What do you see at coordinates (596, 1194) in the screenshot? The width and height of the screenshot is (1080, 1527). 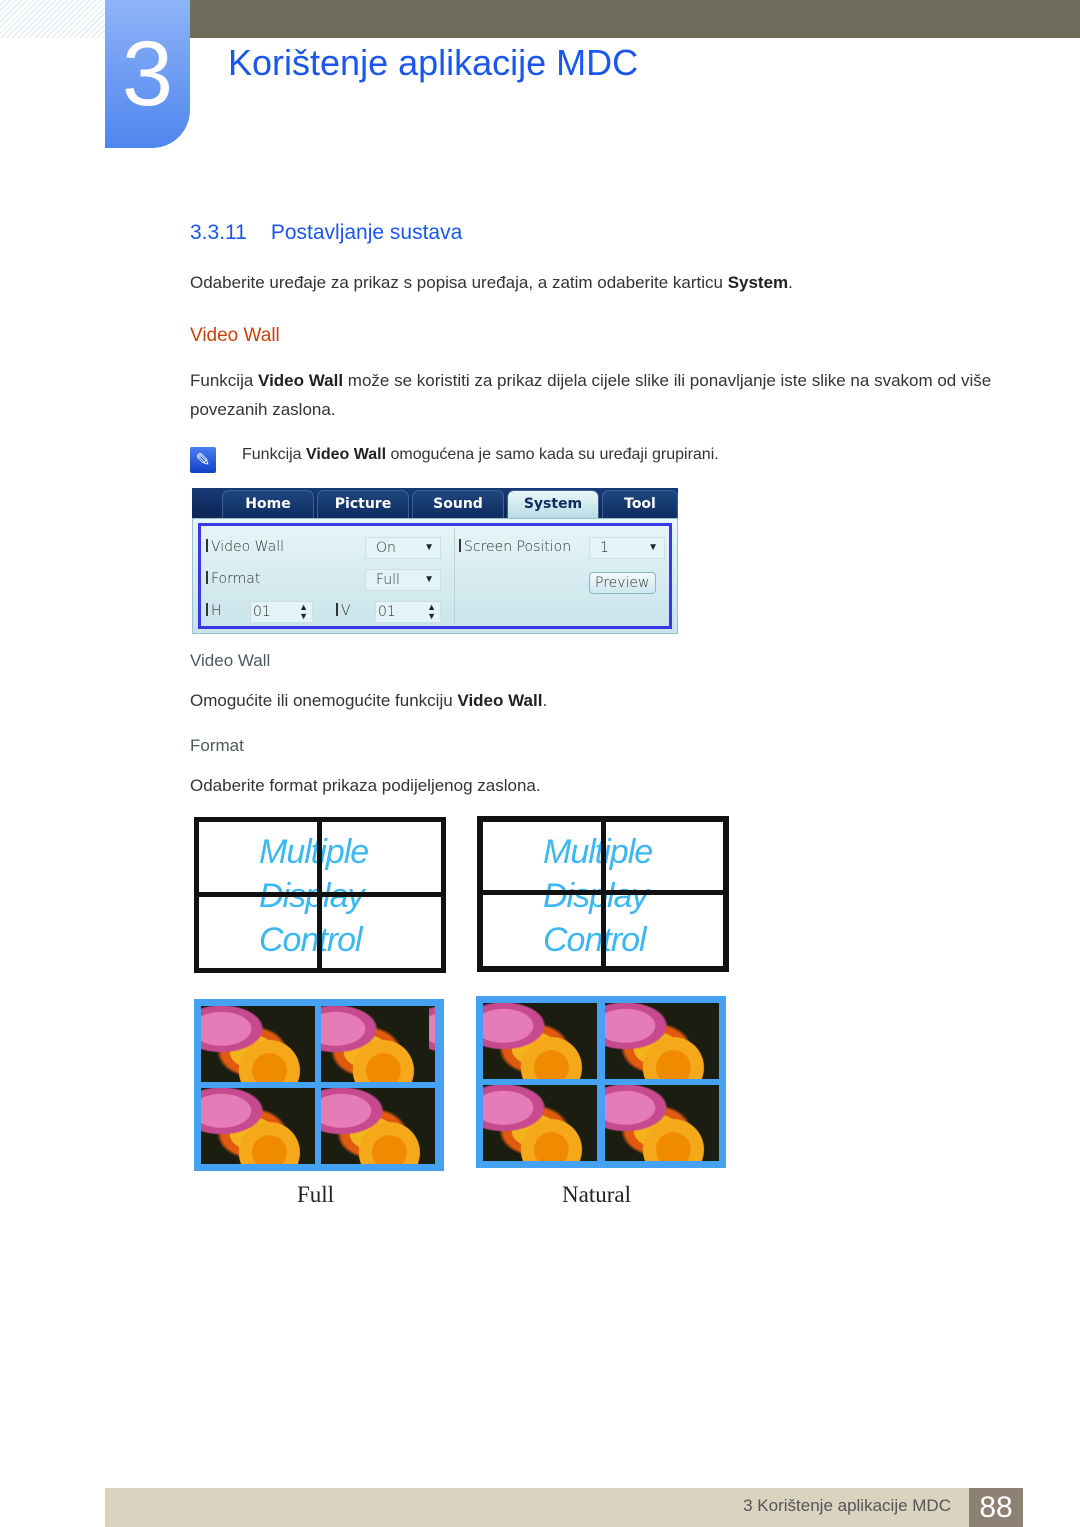 I see `caption-natural: Natural` at bounding box center [596, 1194].